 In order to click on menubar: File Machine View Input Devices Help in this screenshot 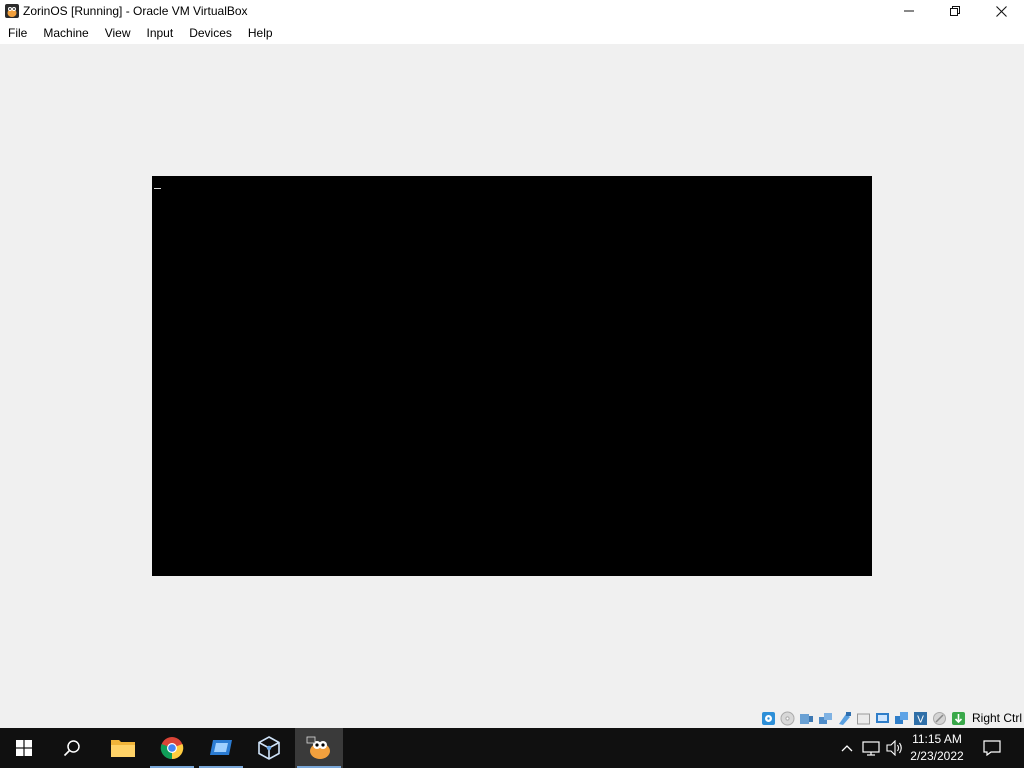, I will do `click(512, 33)`.